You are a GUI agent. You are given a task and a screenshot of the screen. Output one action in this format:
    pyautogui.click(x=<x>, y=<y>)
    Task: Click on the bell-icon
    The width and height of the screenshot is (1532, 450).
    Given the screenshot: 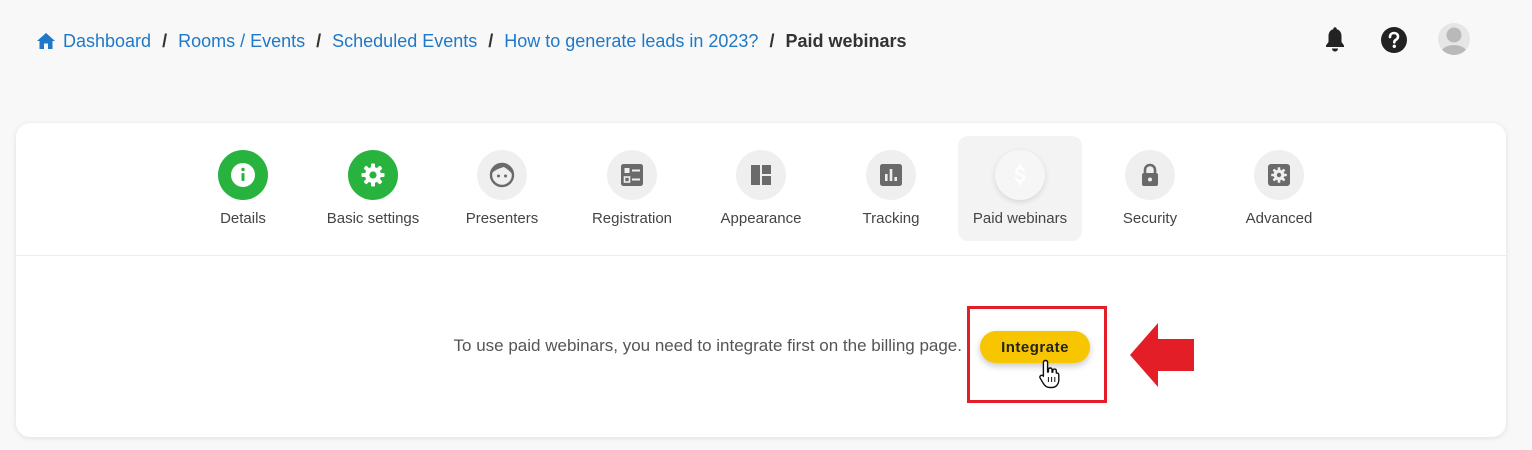 What is the action you would take?
    pyautogui.click(x=1335, y=40)
    